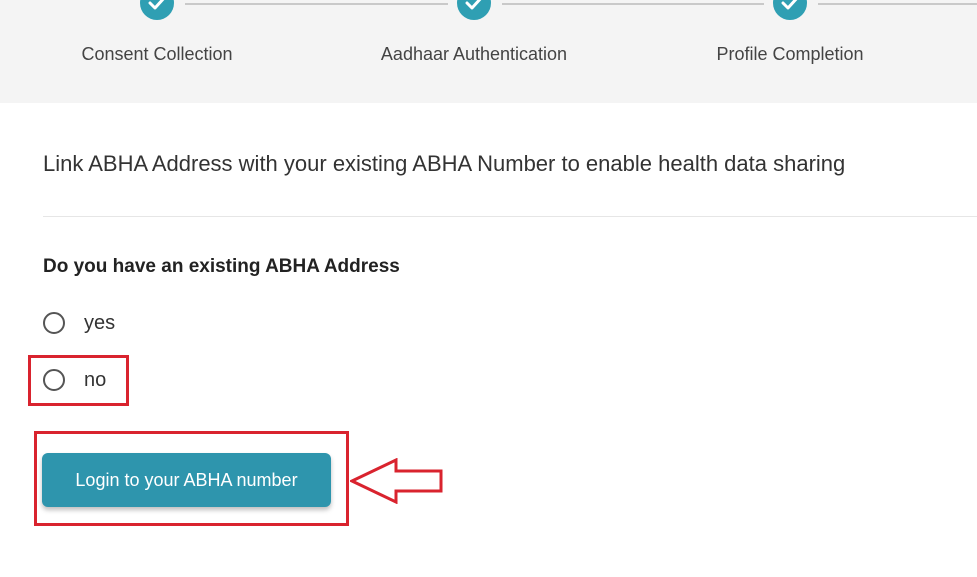  What do you see at coordinates (474, 54) in the screenshot?
I see `step-label-aadhaar-authentication: Aadhaar Authentication` at bounding box center [474, 54].